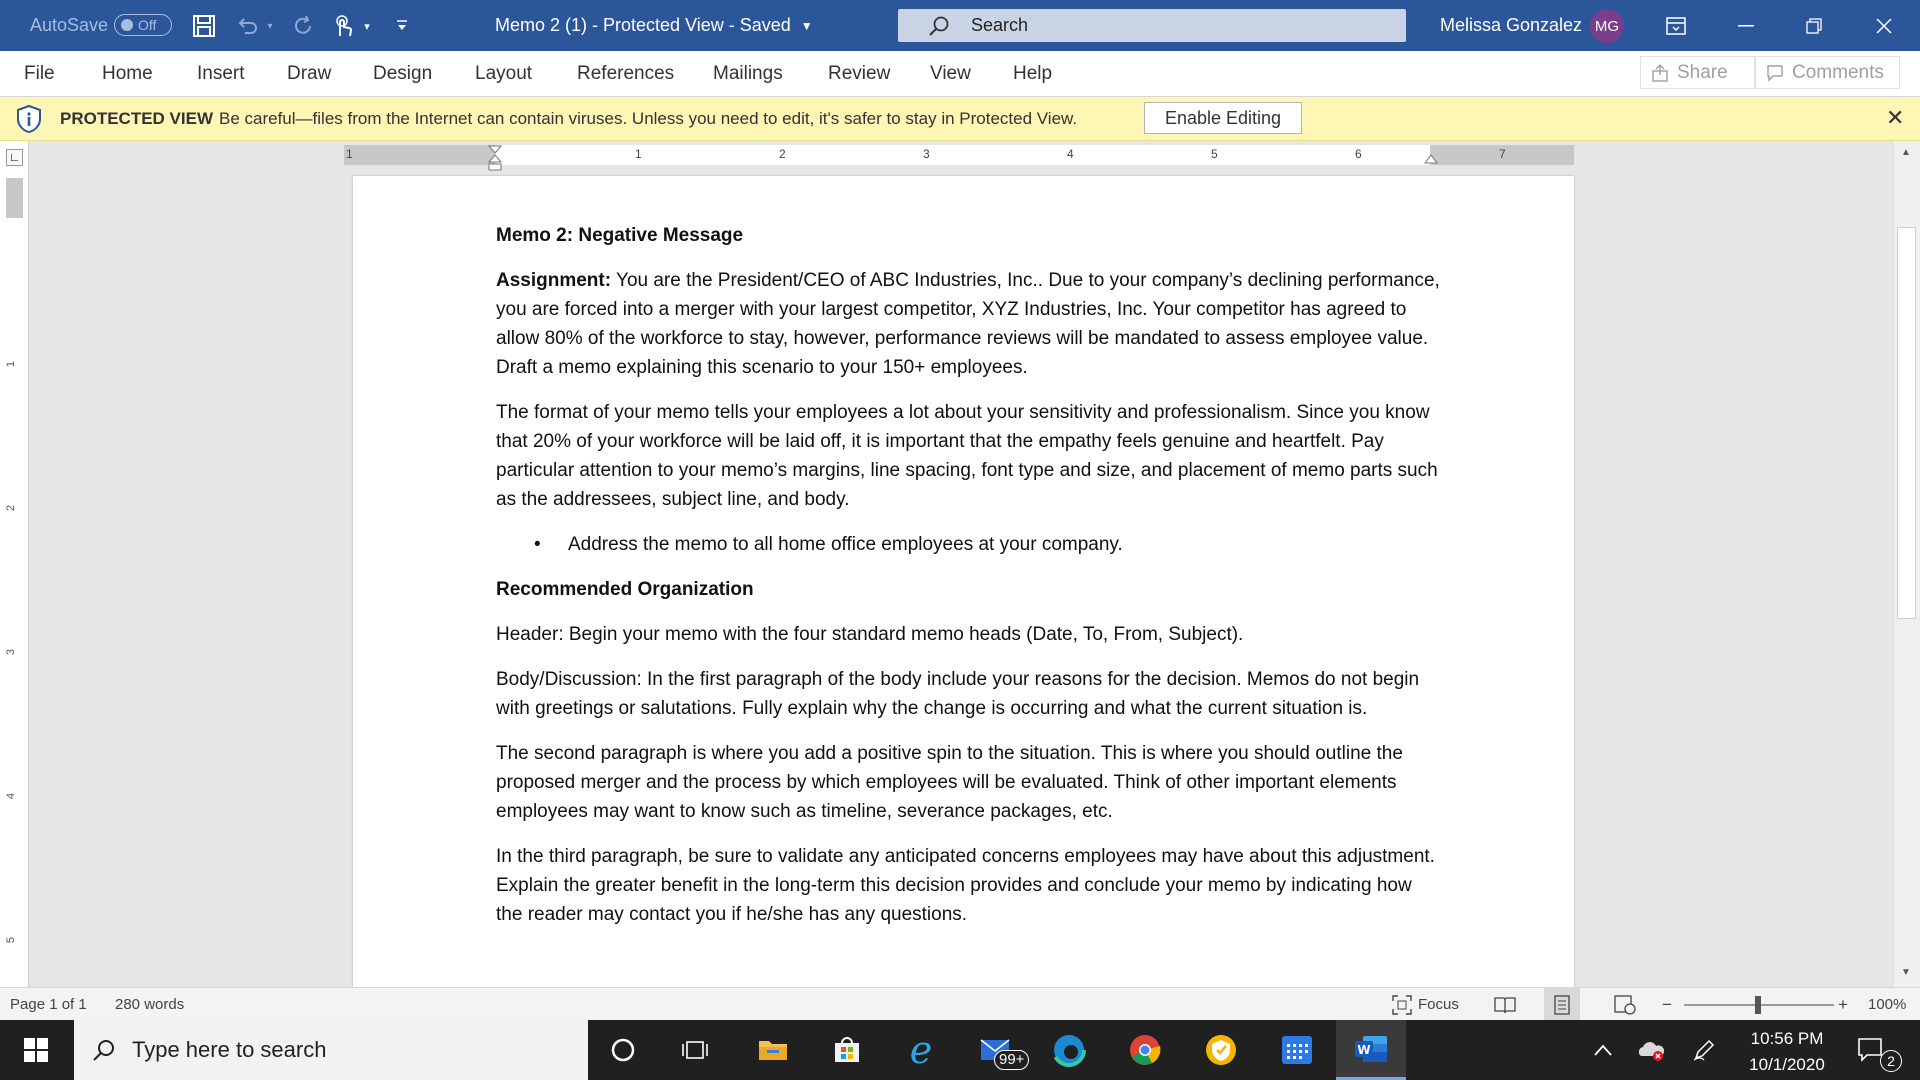  What do you see at coordinates (1787, 1064) in the screenshot?
I see `clock-date: 10/1/2020` at bounding box center [1787, 1064].